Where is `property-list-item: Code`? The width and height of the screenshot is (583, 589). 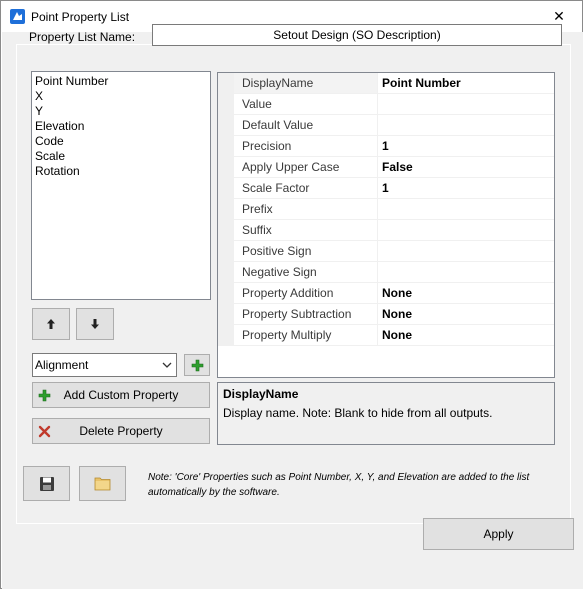 property-list-item: Code is located at coordinates (121, 141).